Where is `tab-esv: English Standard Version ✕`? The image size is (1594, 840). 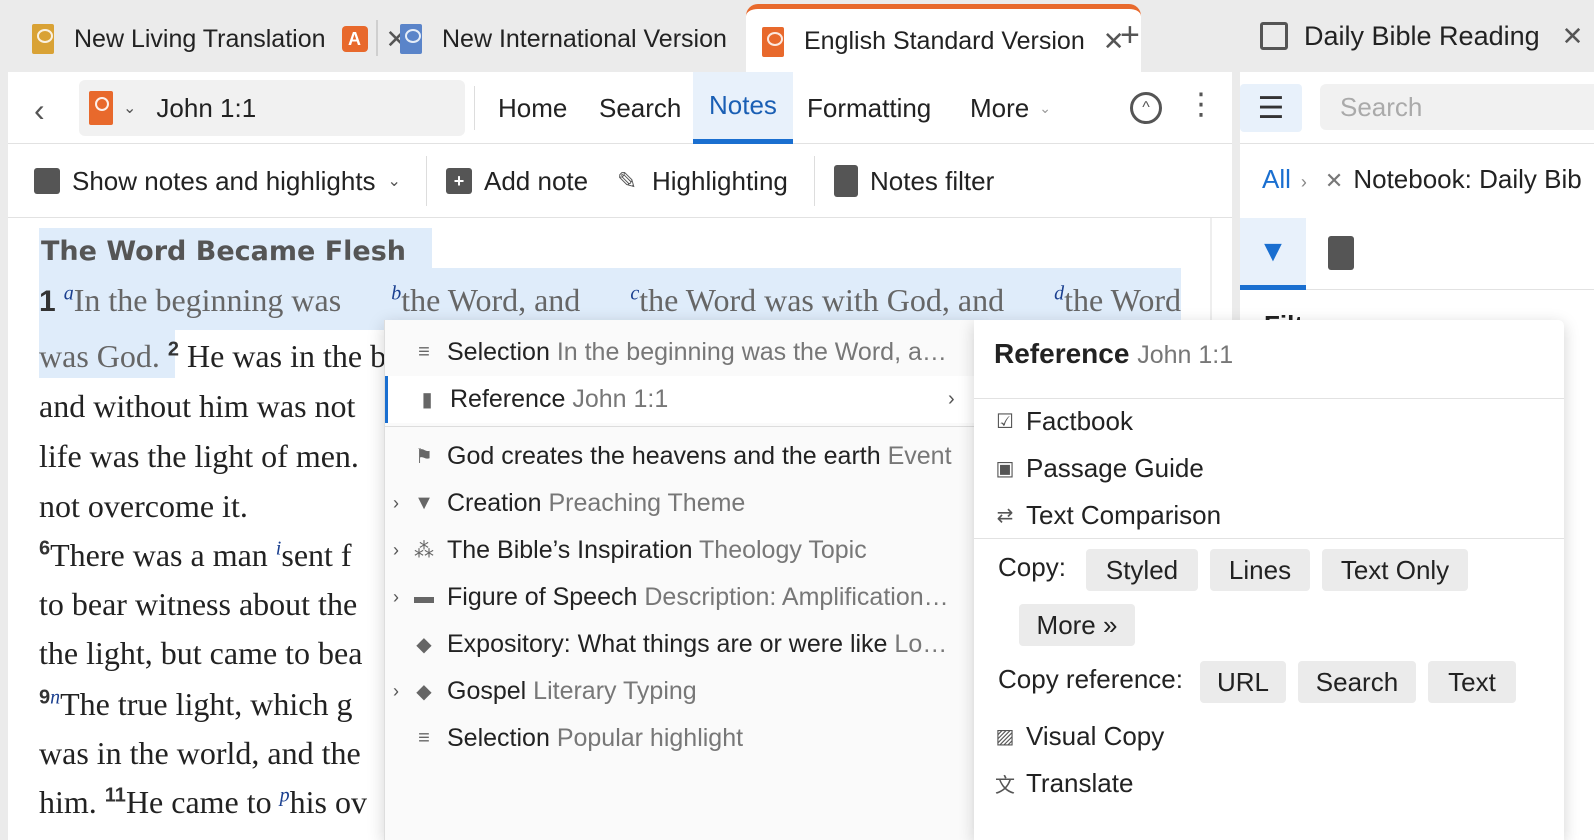 tab-esv: English Standard Version ✕ is located at coordinates (943, 39).